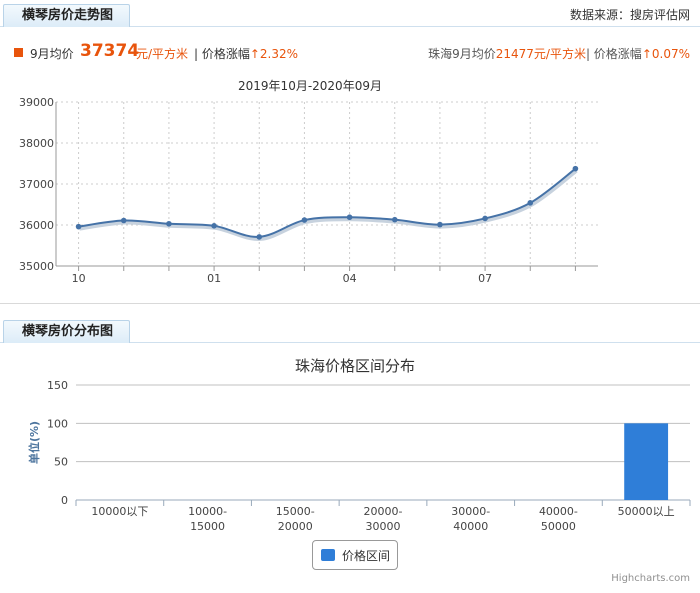 This screenshot has width=700, height=593. Describe the element at coordinates (162, 54) in the screenshot. I see `price-unit: 元/平方米` at that location.